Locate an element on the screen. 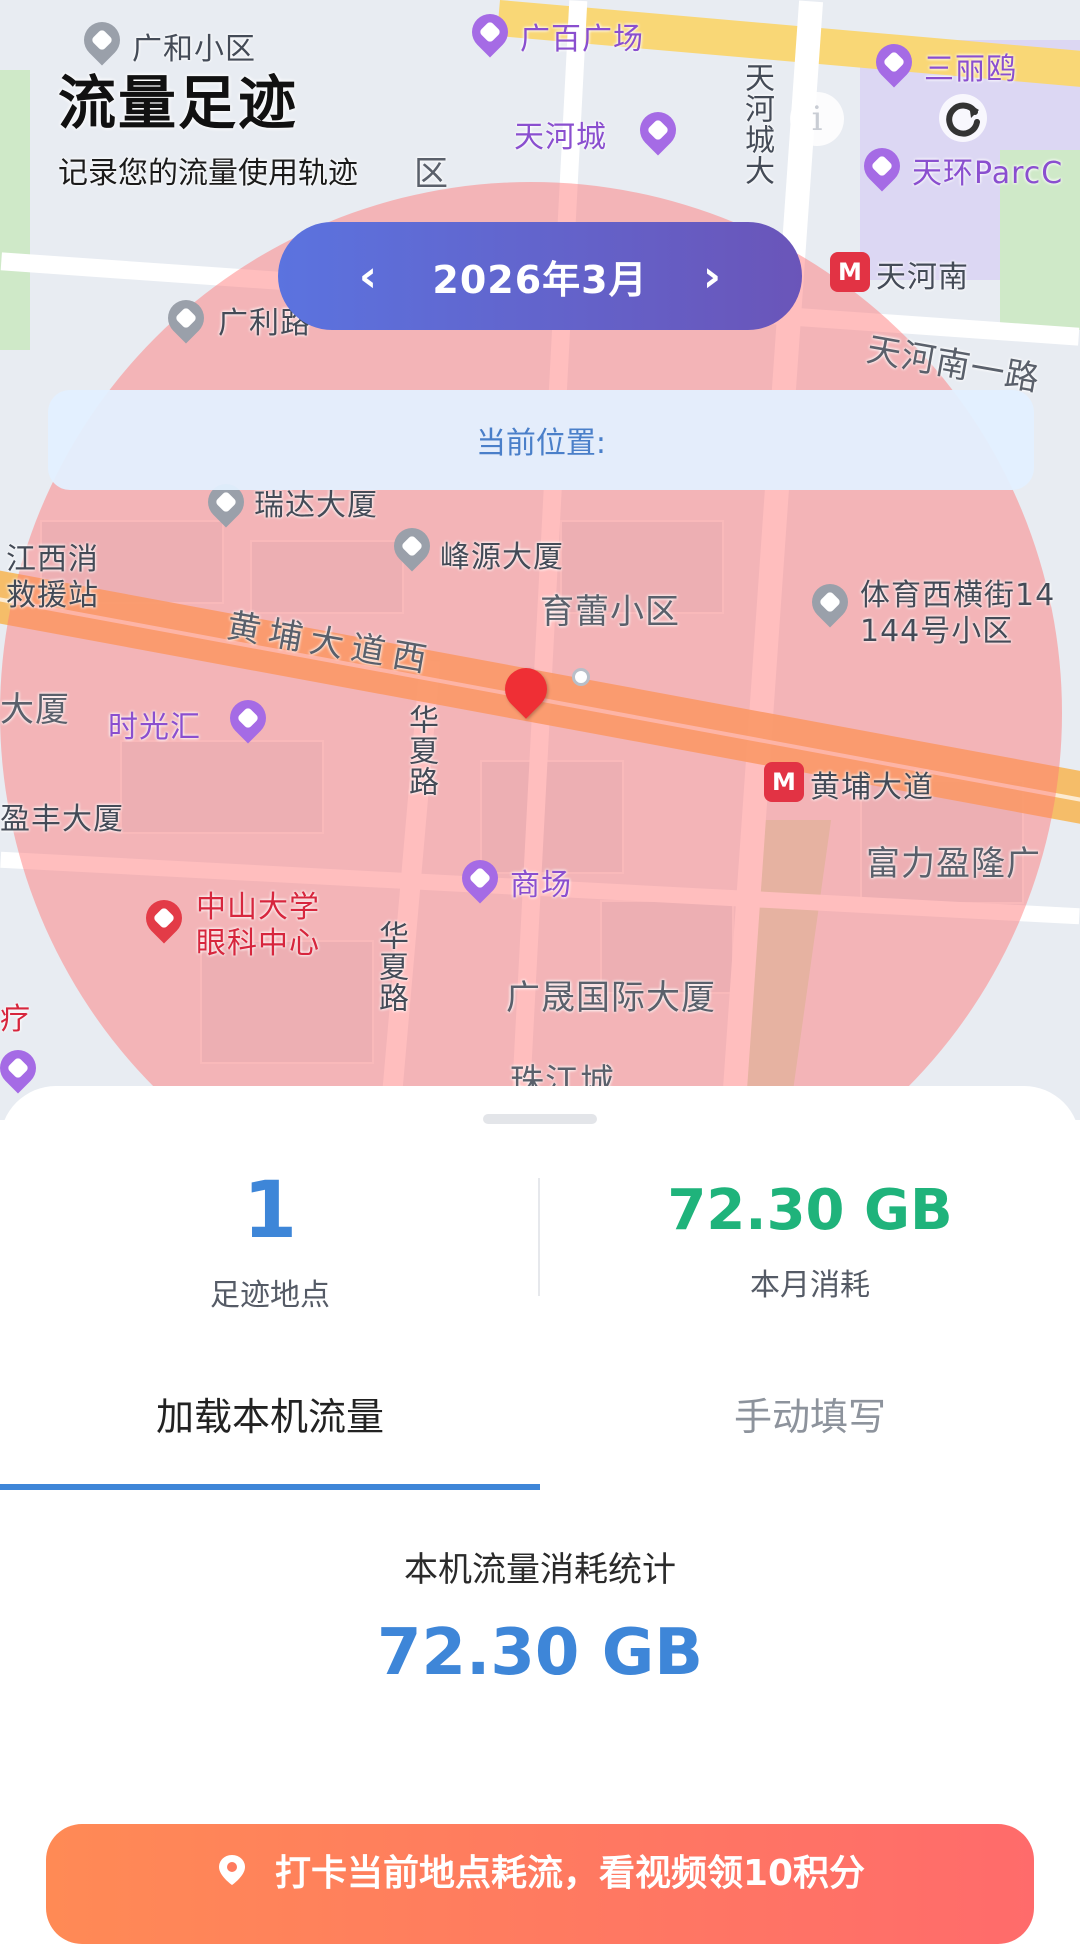 The height and width of the screenshot is (1944, 1080). map-label: 广百广场 is located at coordinates (582, 39).